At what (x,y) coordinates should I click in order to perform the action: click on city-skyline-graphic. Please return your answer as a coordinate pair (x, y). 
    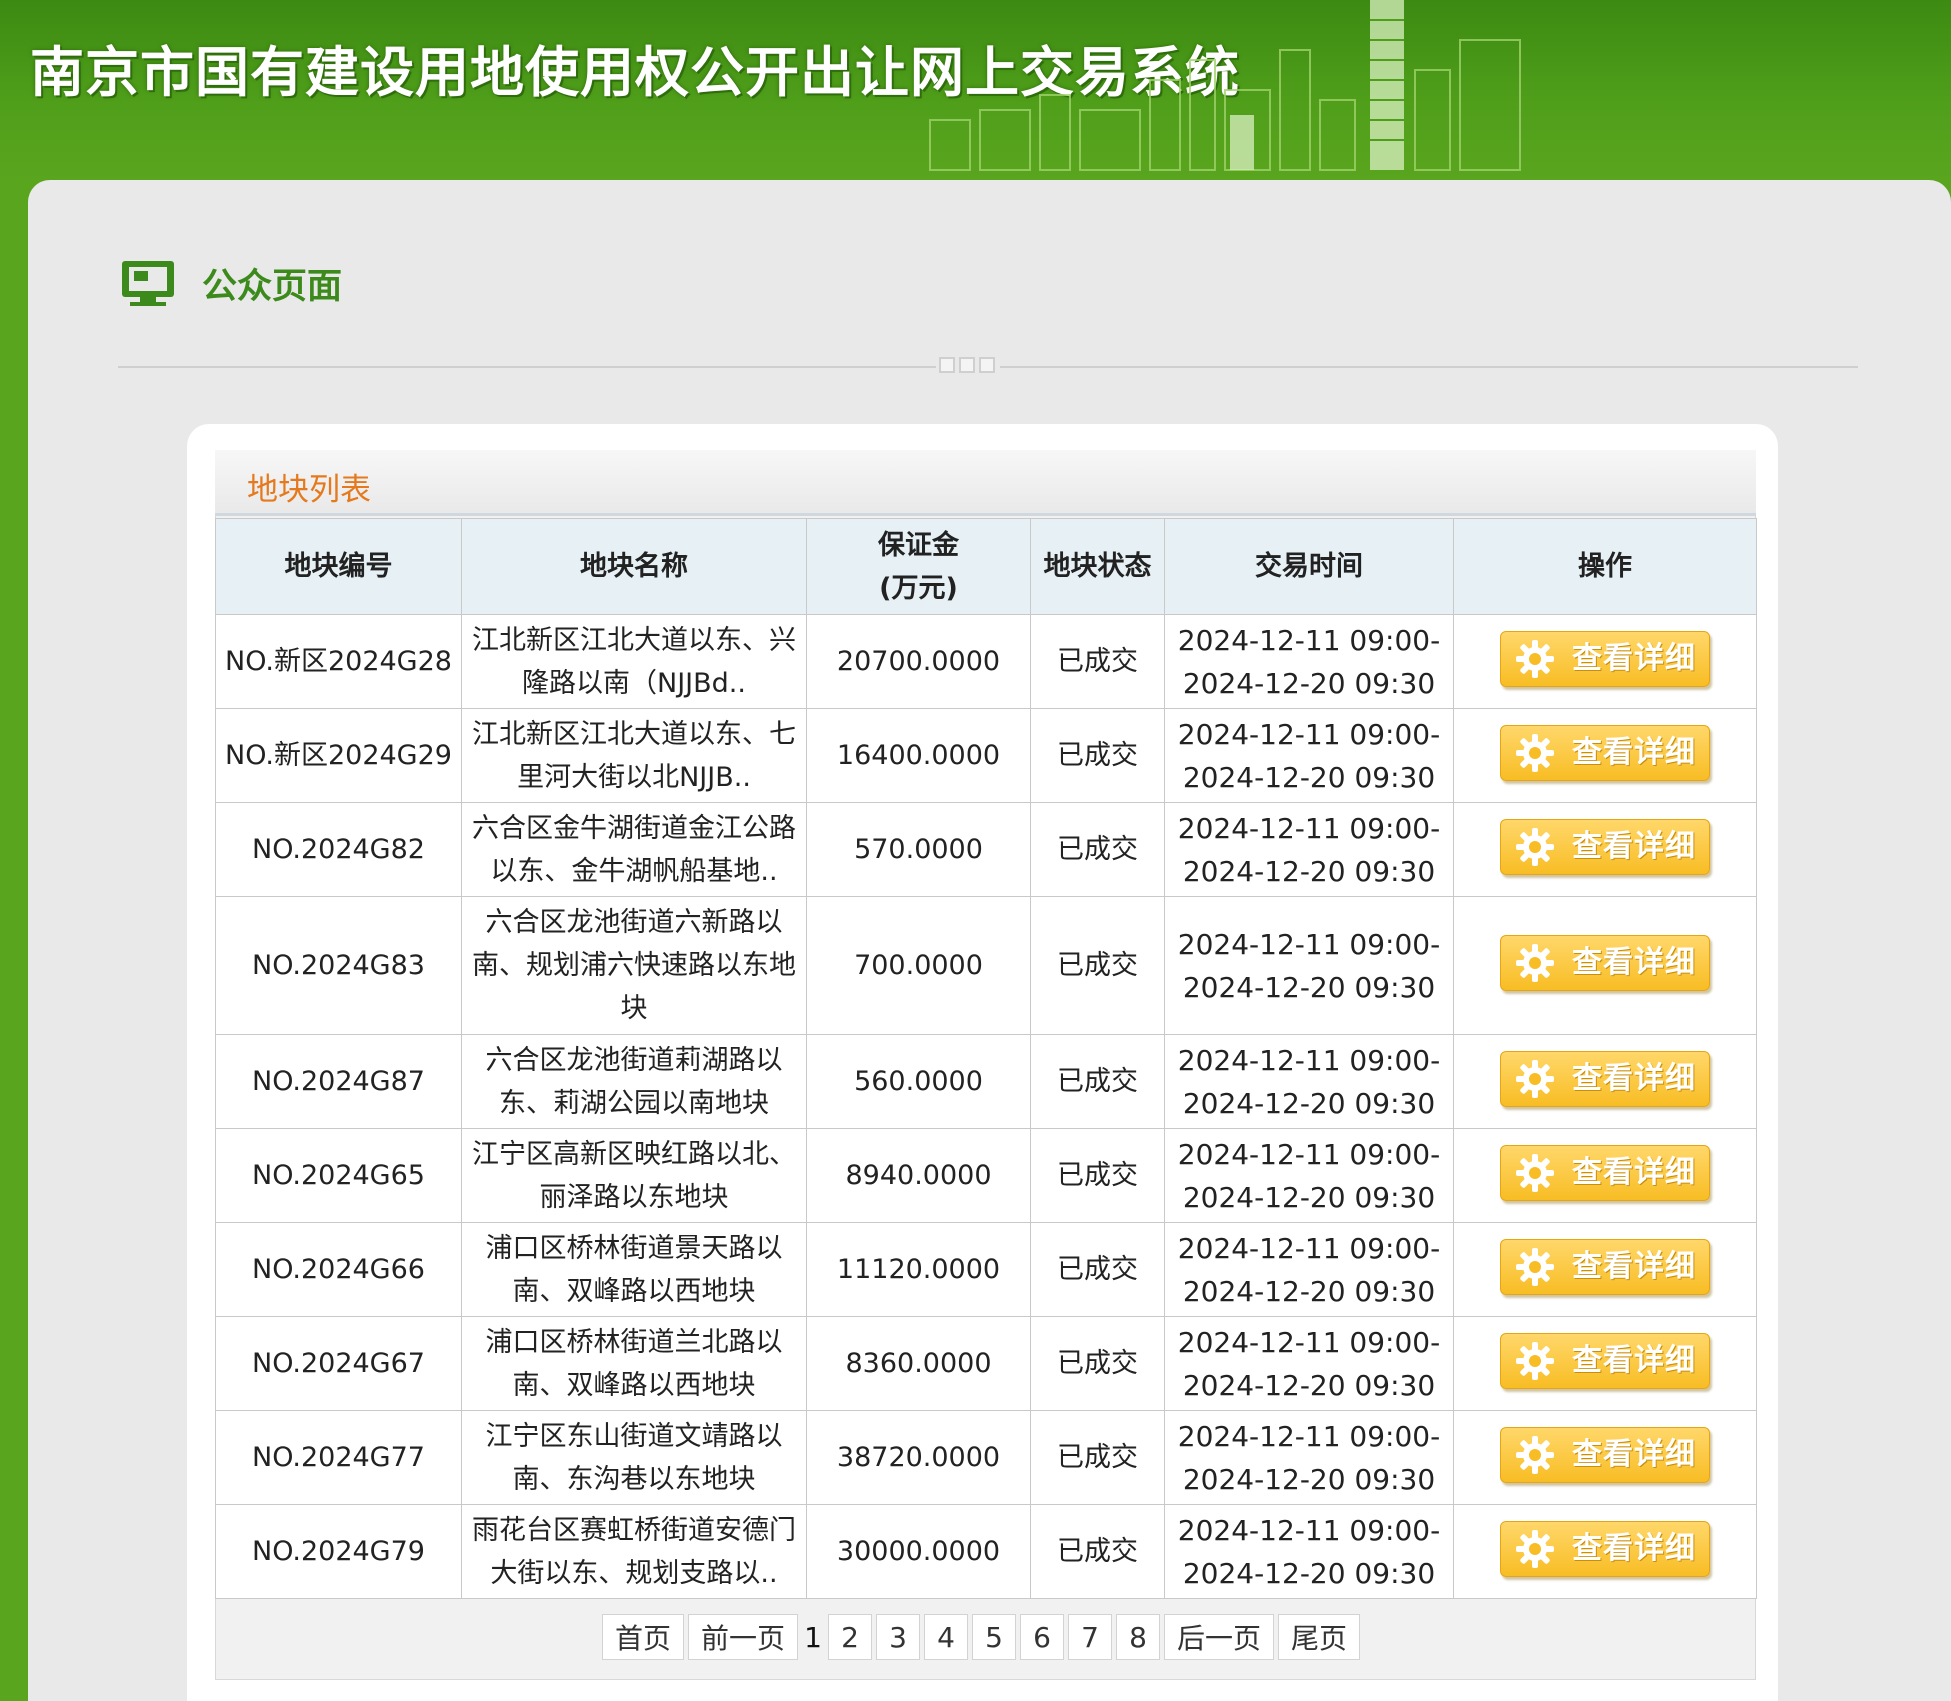
    Looking at the image, I should click on (1225, 85).